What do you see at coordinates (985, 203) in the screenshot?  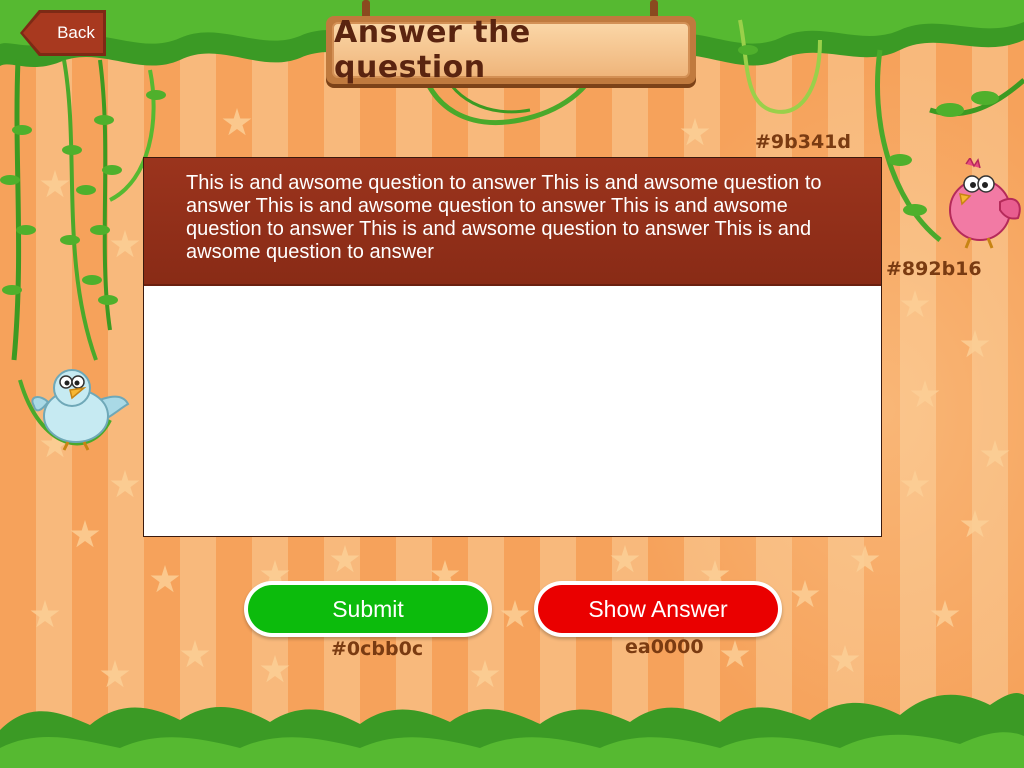 I see `pink-bird-icon` at bounding box center [985, 203].